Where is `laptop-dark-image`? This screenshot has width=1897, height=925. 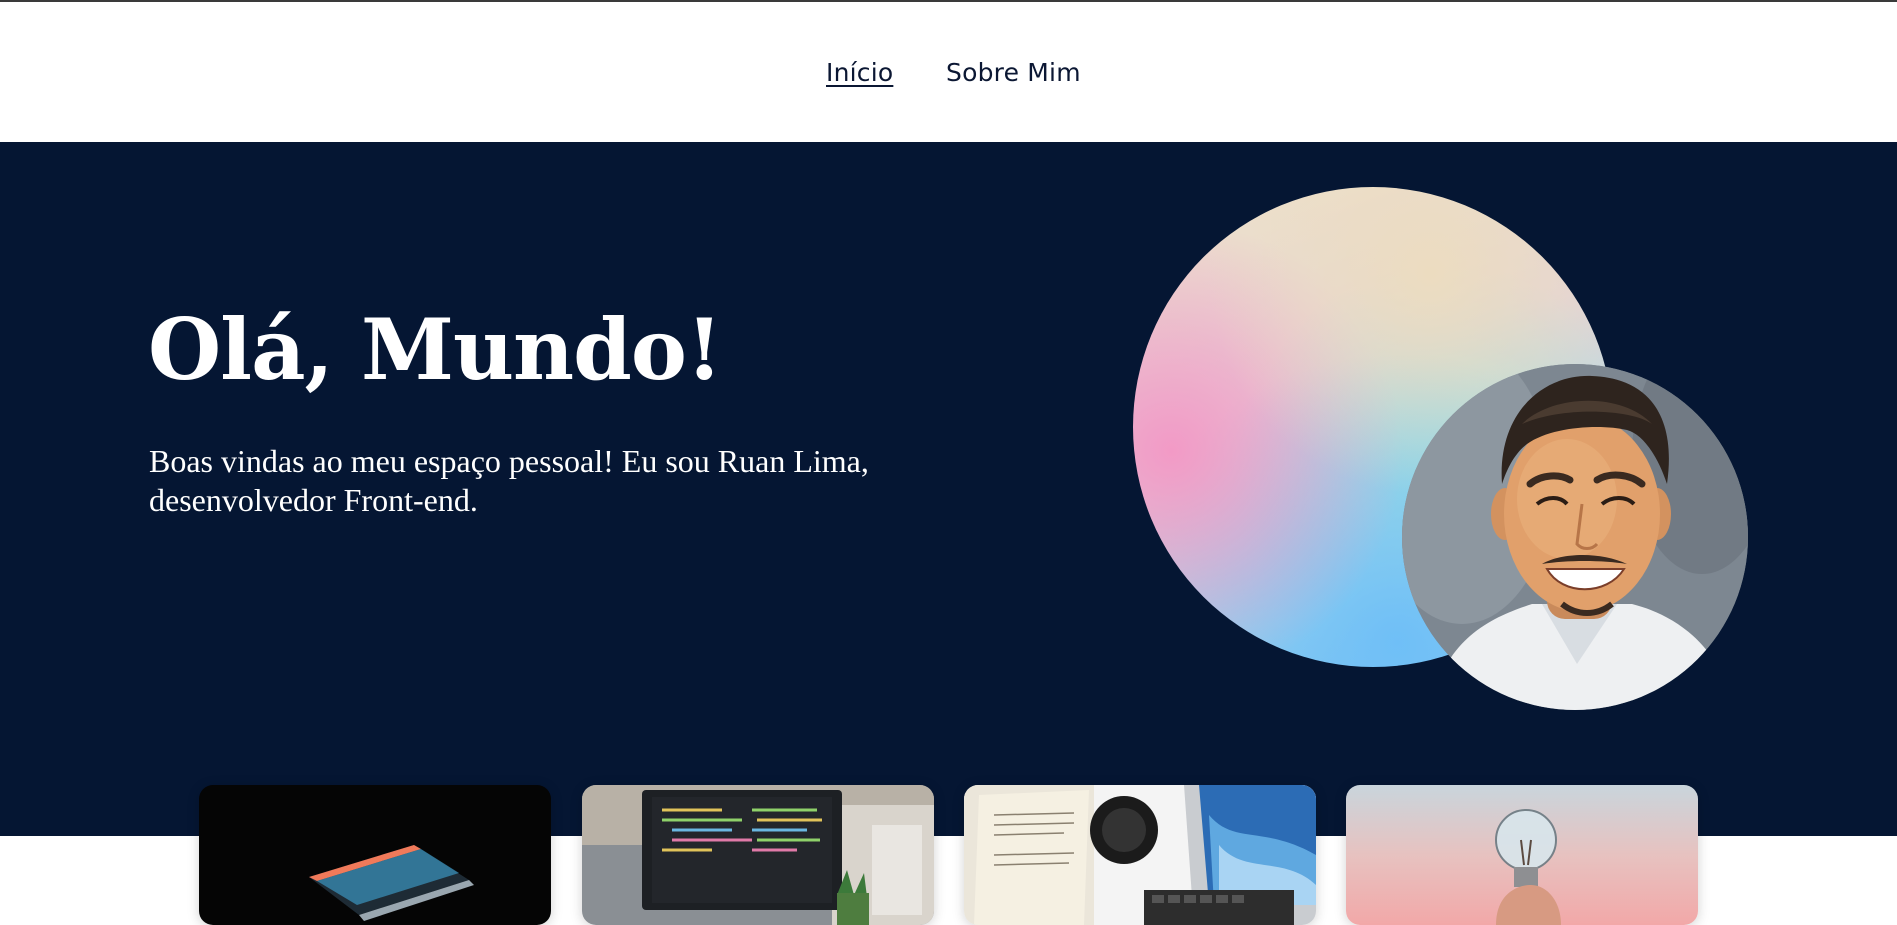
laptop-dark-image is located at coordinates (375, 855).